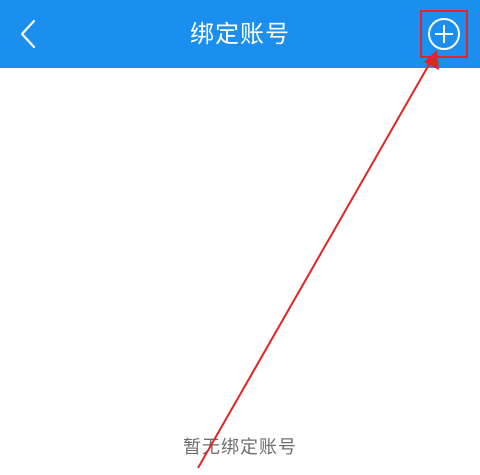 The width and height of the screenshot is (480, 475). I want to click on empty-state-message: 暂无绑定账号, so click(240, 447).